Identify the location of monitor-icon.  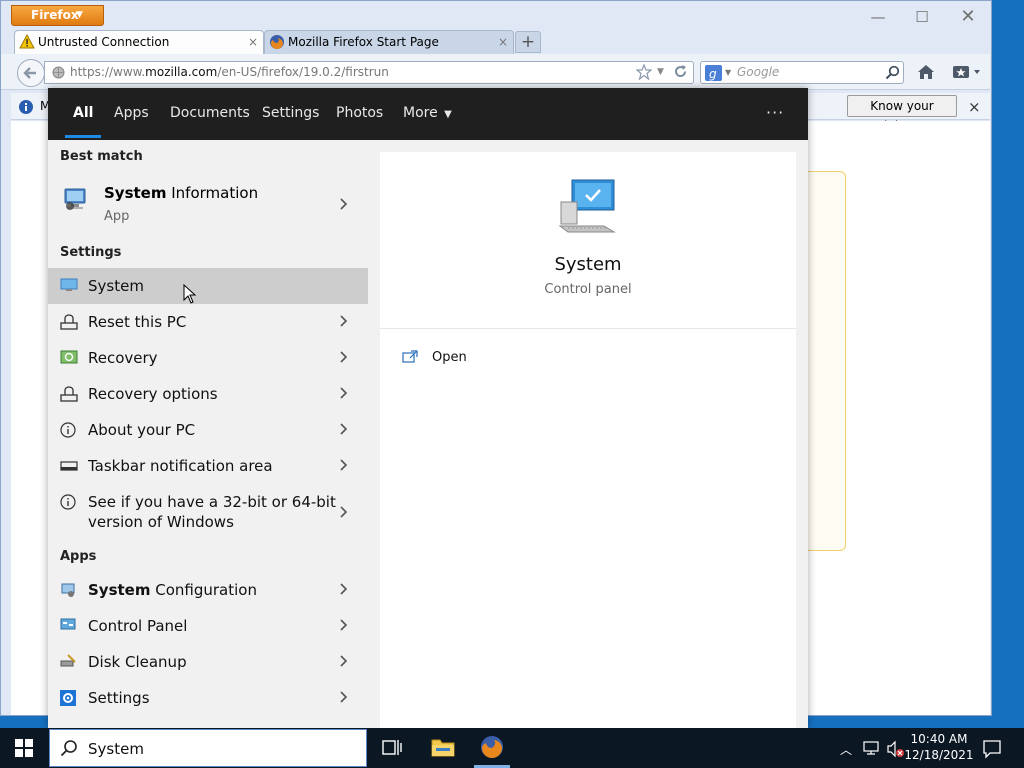
(69, 287).